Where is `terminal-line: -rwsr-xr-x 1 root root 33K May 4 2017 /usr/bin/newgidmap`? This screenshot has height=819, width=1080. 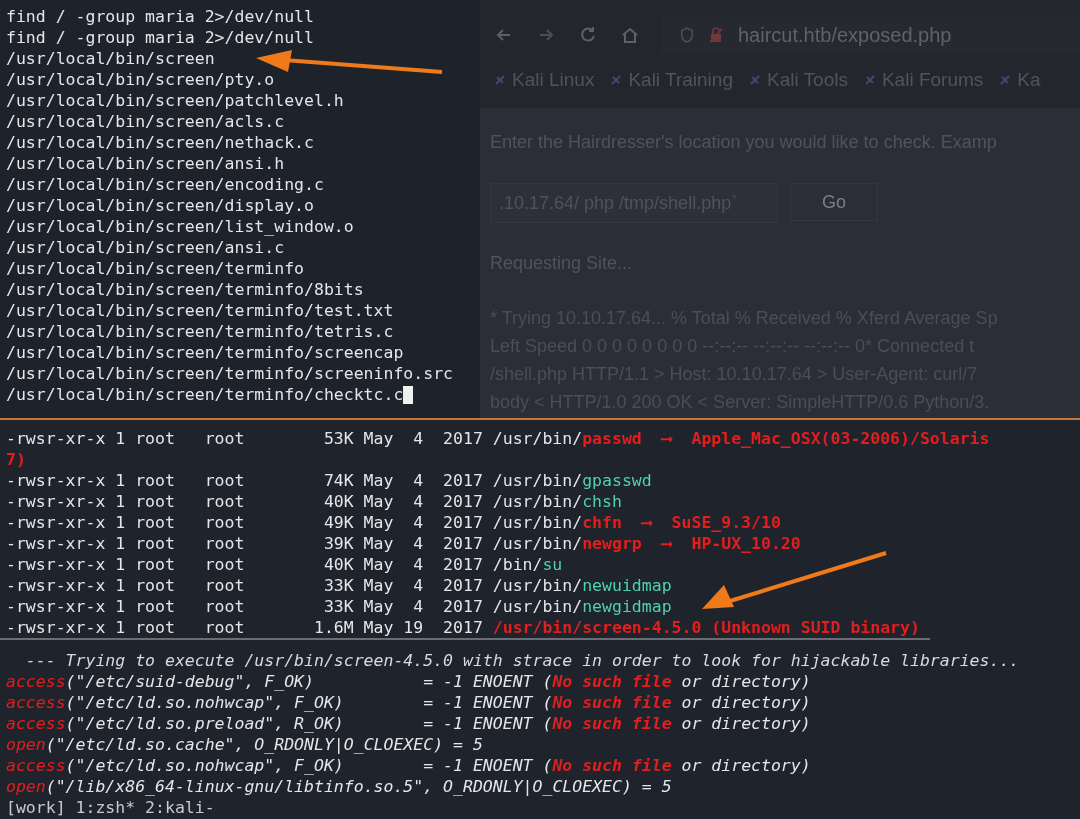 terminal-line: -rwsr-xr-x 1 root root 33K May 4 2017 /usr/bin/newgidmap is located at coordinates (339, 606).